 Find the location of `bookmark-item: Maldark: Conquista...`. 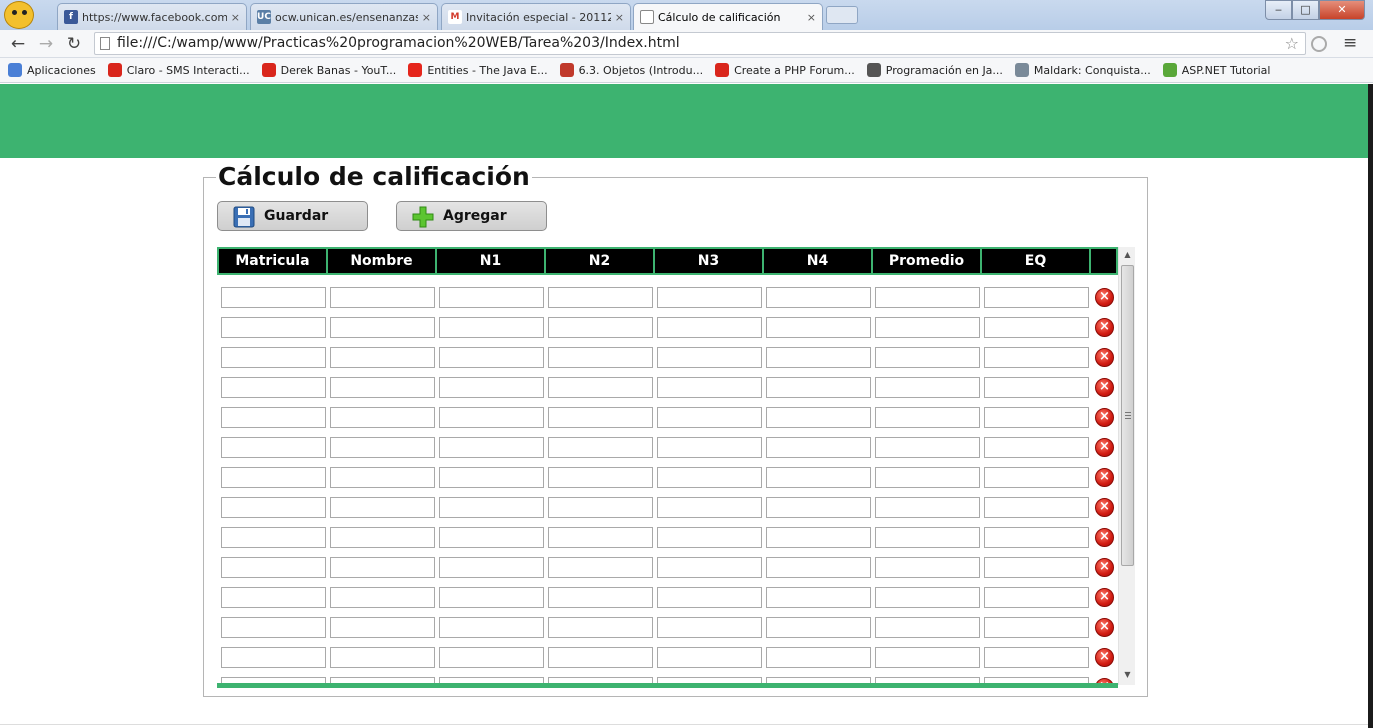

bookmark-item: Maldark: Conquista... is located at coordinates (1082, 70).